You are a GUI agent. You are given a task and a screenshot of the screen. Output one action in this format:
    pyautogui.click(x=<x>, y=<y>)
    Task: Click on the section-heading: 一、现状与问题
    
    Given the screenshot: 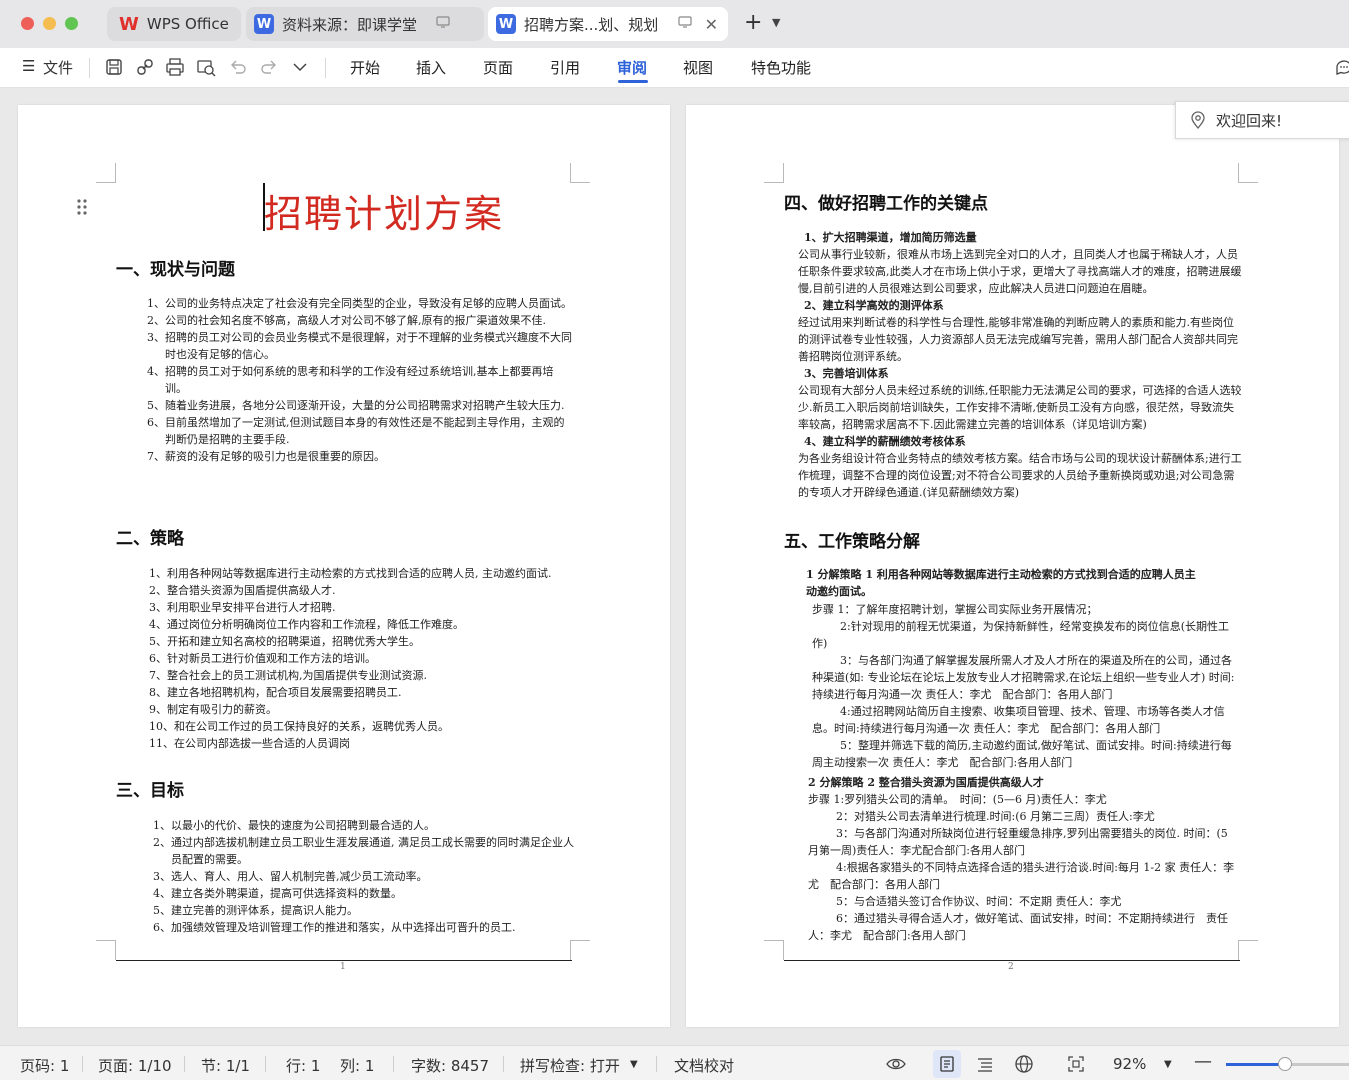 What is the action you would take?
    pyautogui.click(x=175, y=267)
    